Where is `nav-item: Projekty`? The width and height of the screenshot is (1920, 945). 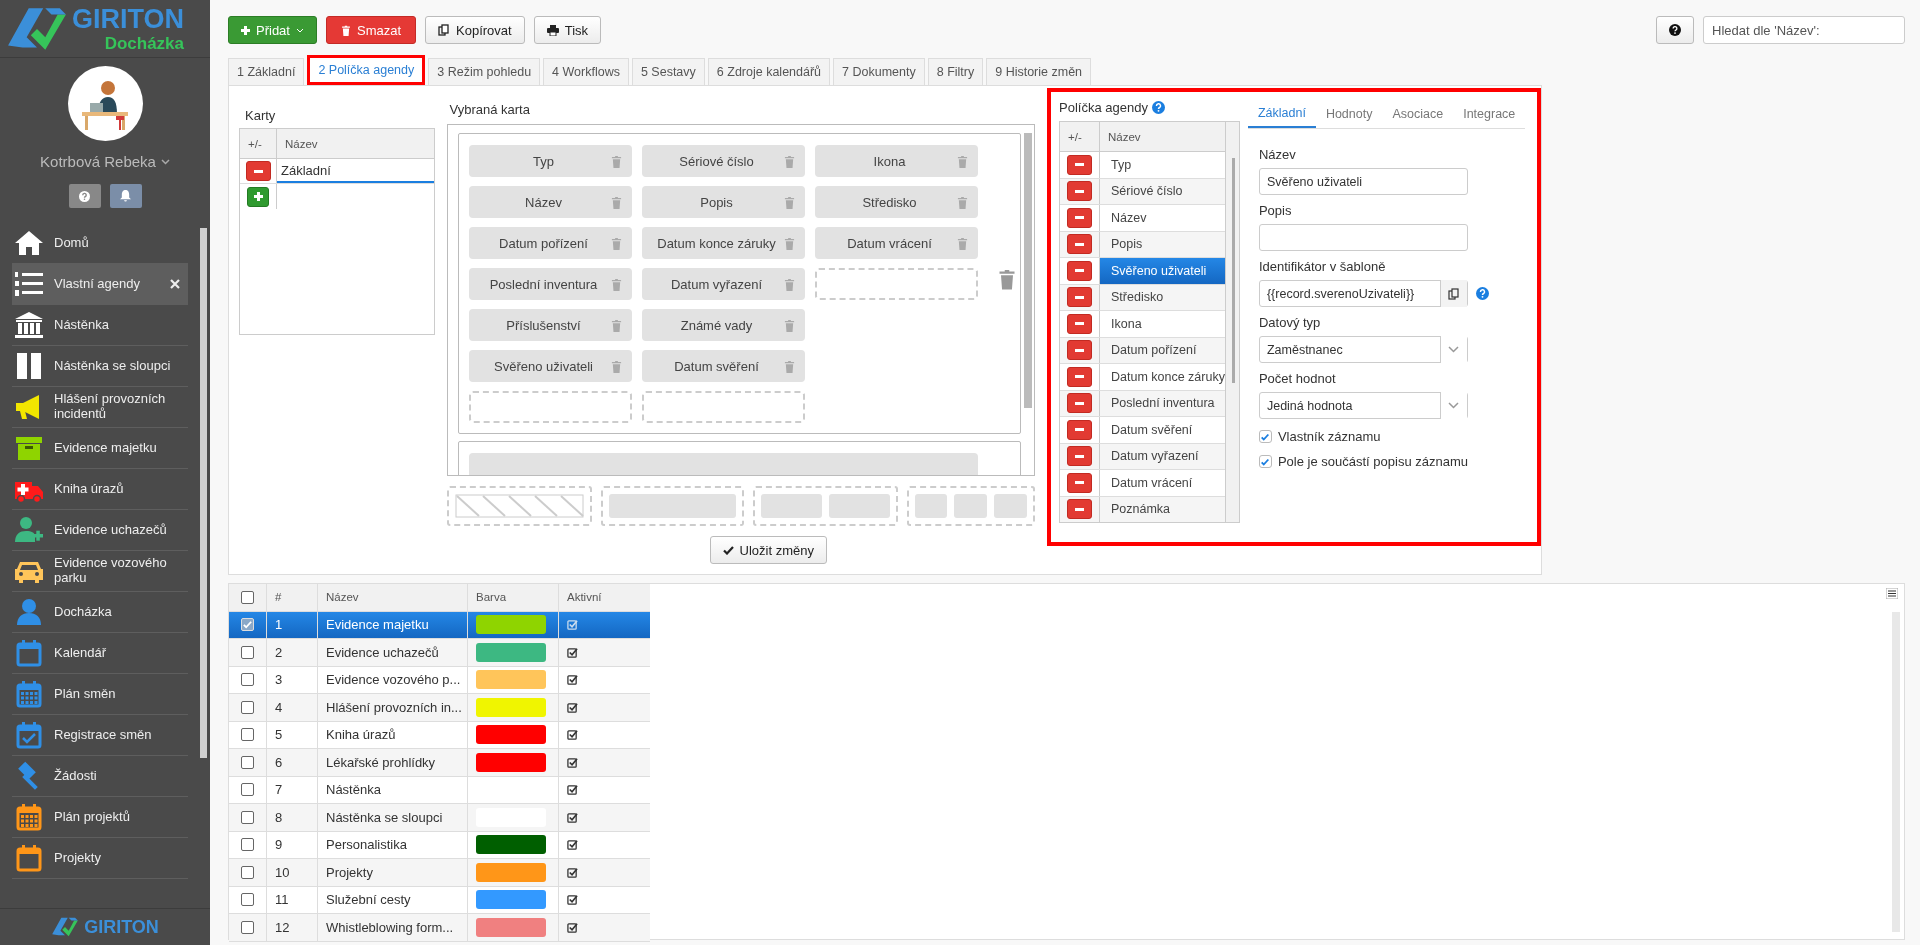
nav-item: Projekty is located at coordinates (100, 858).